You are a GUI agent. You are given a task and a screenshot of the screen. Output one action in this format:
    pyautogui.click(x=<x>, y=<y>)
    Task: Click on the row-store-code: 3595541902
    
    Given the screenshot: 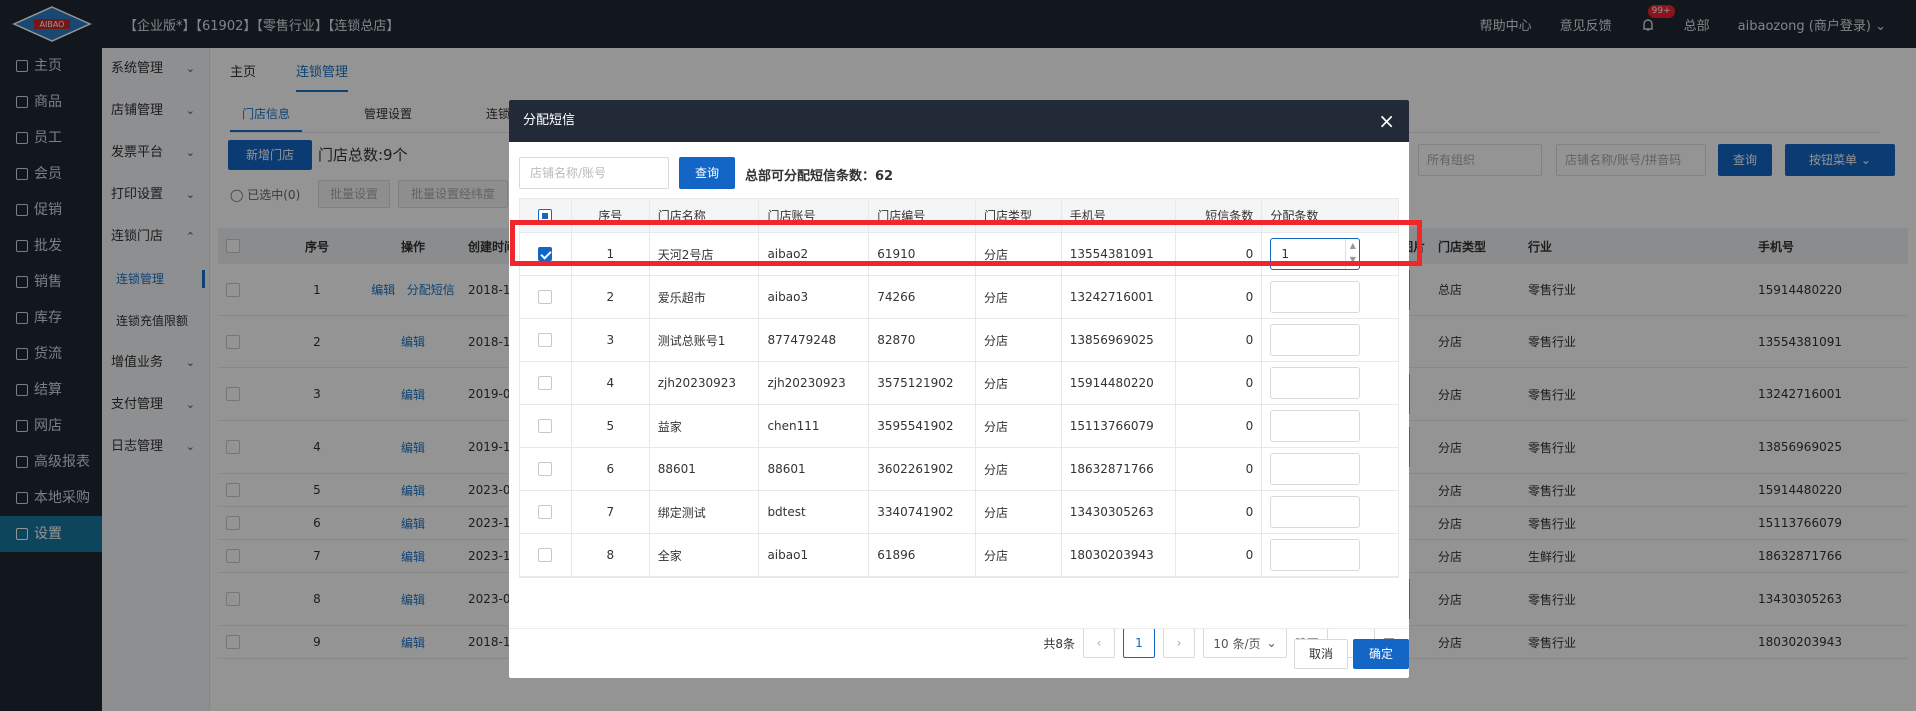 What is the action you would take?
    pyautogui.click(x=922, y=426)
    